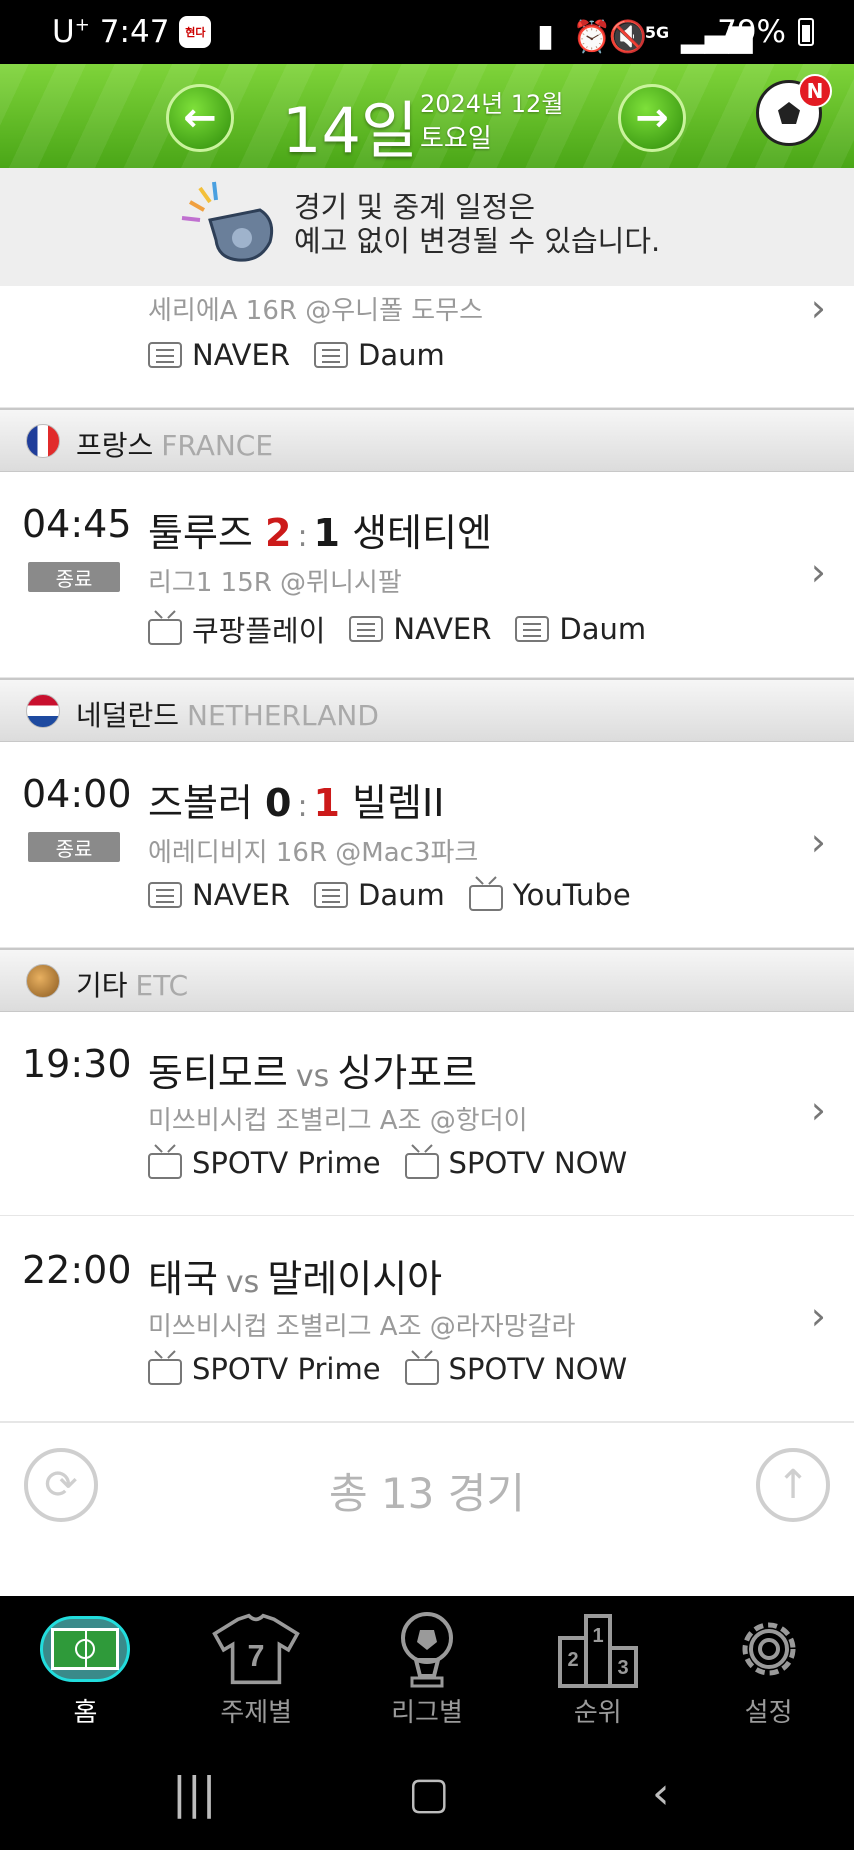  What do you see at coordinates (427, 32) in the screenshot?
I see `status-bar: U+ 7:47 현다 ▮ ⏰ 🔇 5G ▂▄▆ 79%` at bounding box center [427, 32].